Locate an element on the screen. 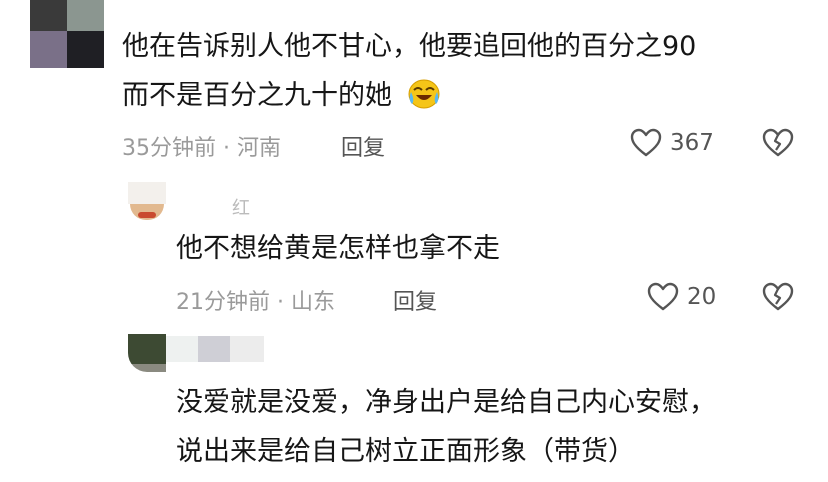  comment-time-location: 35分钟前 · 河南 is located at coordinates (201, 148).